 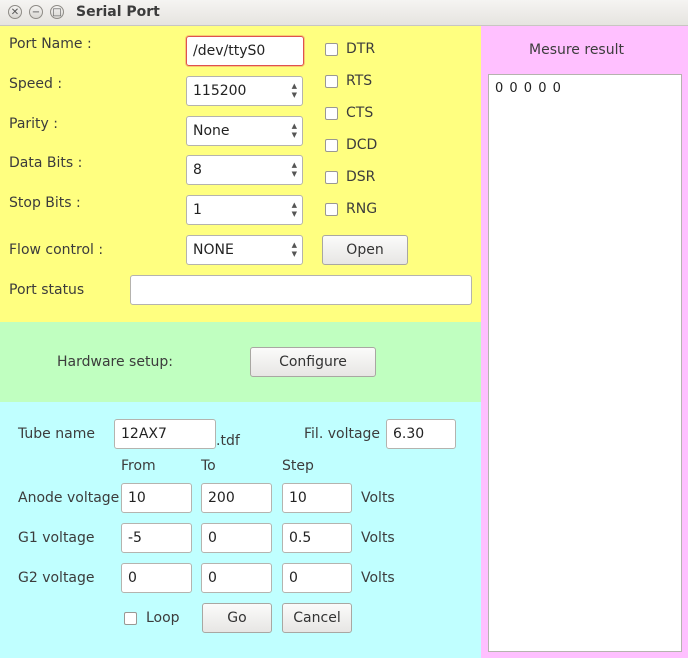 I want to click on speed-value: 115200, so click(x=220, y=91).